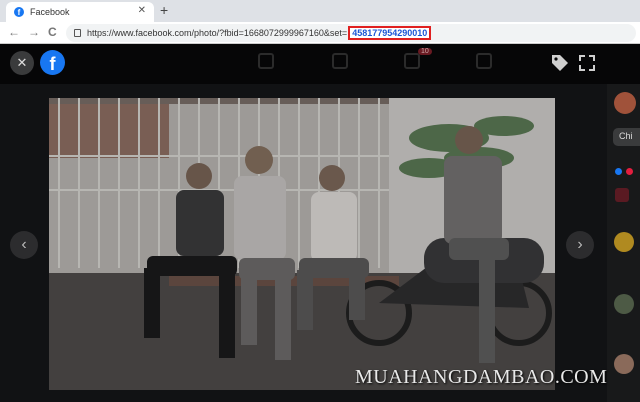  Describe the element at coordinates (622, 195) in the screenshot. I see `heart-button` at that location.